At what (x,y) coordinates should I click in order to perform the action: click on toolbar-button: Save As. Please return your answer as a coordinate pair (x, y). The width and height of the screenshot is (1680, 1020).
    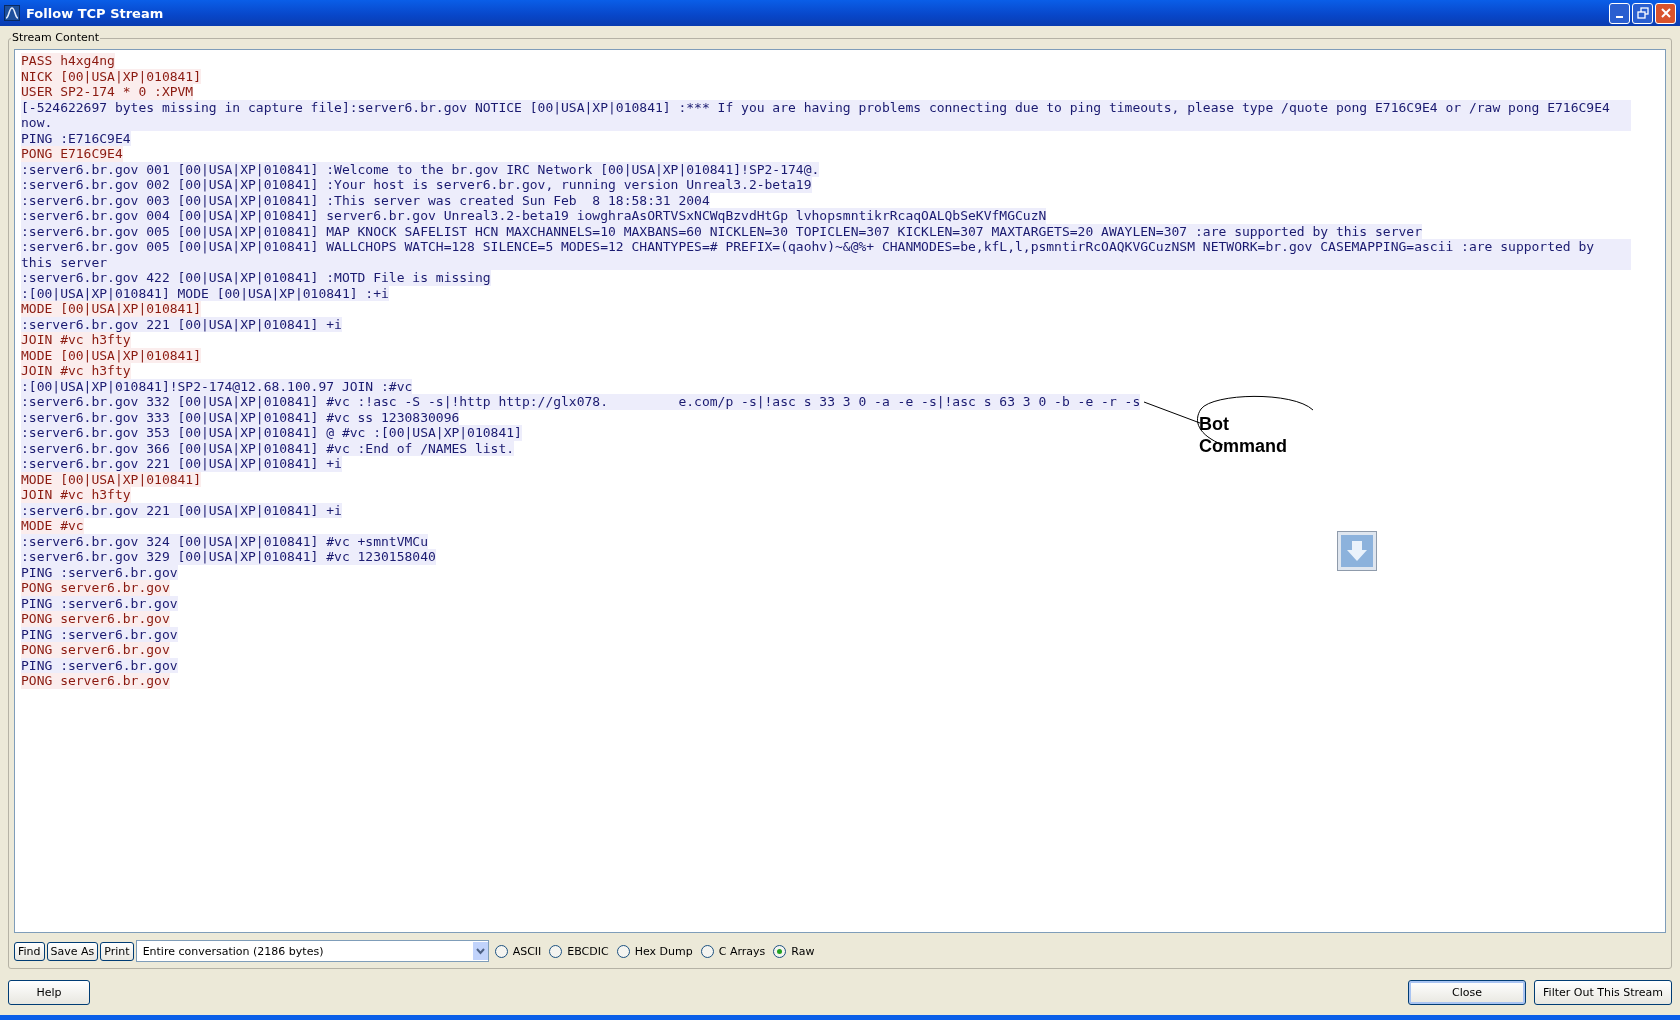
    Looking at the image, I should click on (72, 951).